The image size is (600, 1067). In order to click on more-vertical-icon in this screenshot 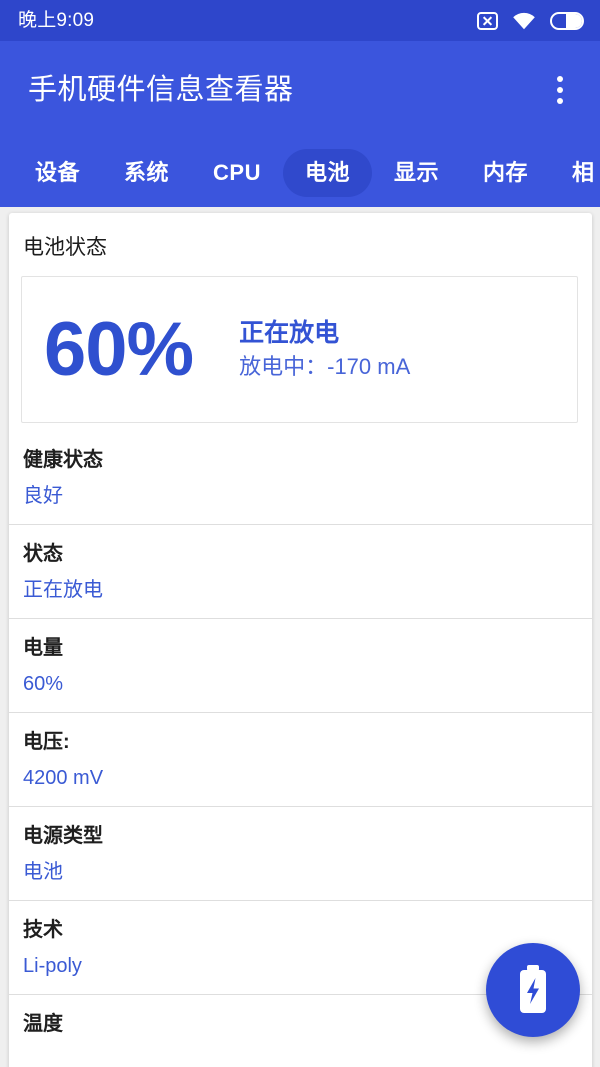, I will do `click(560, 90)`.